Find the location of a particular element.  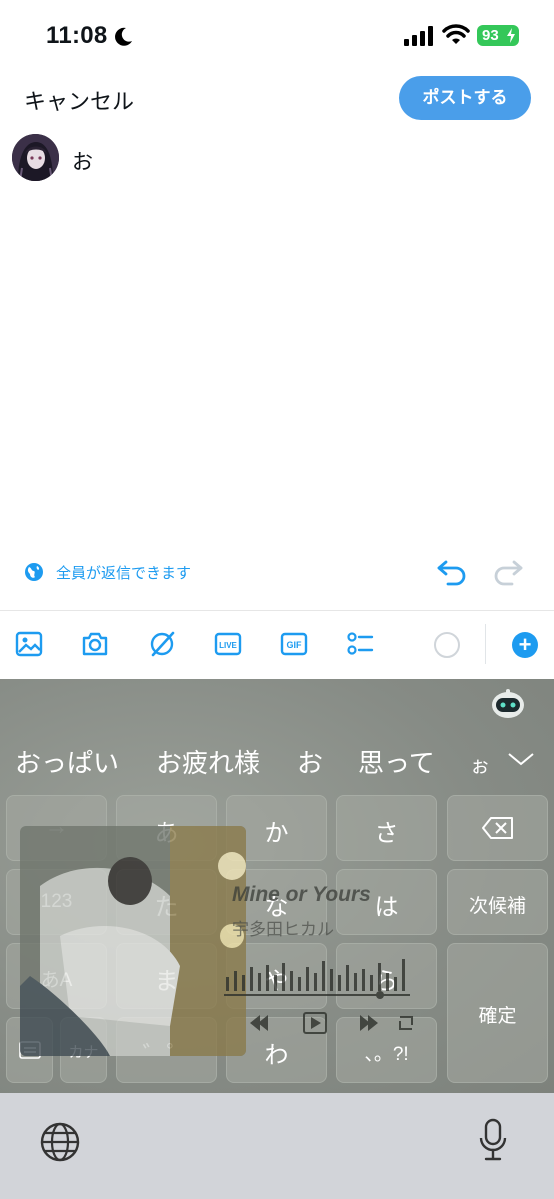

gif-icon: GIF is located at coordinates (294, 644).